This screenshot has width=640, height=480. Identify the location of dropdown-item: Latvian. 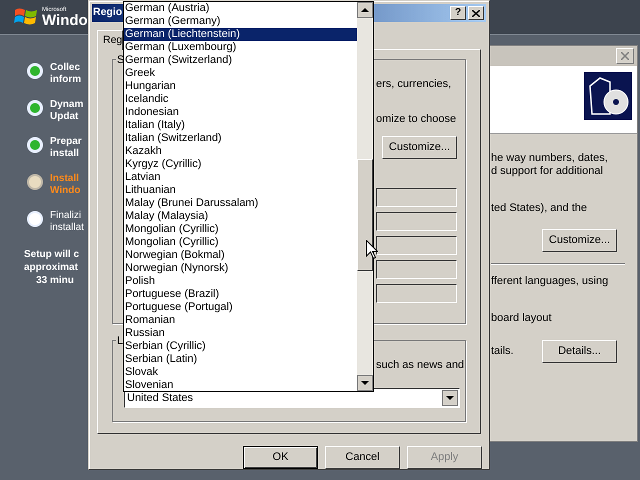
(240, 177).